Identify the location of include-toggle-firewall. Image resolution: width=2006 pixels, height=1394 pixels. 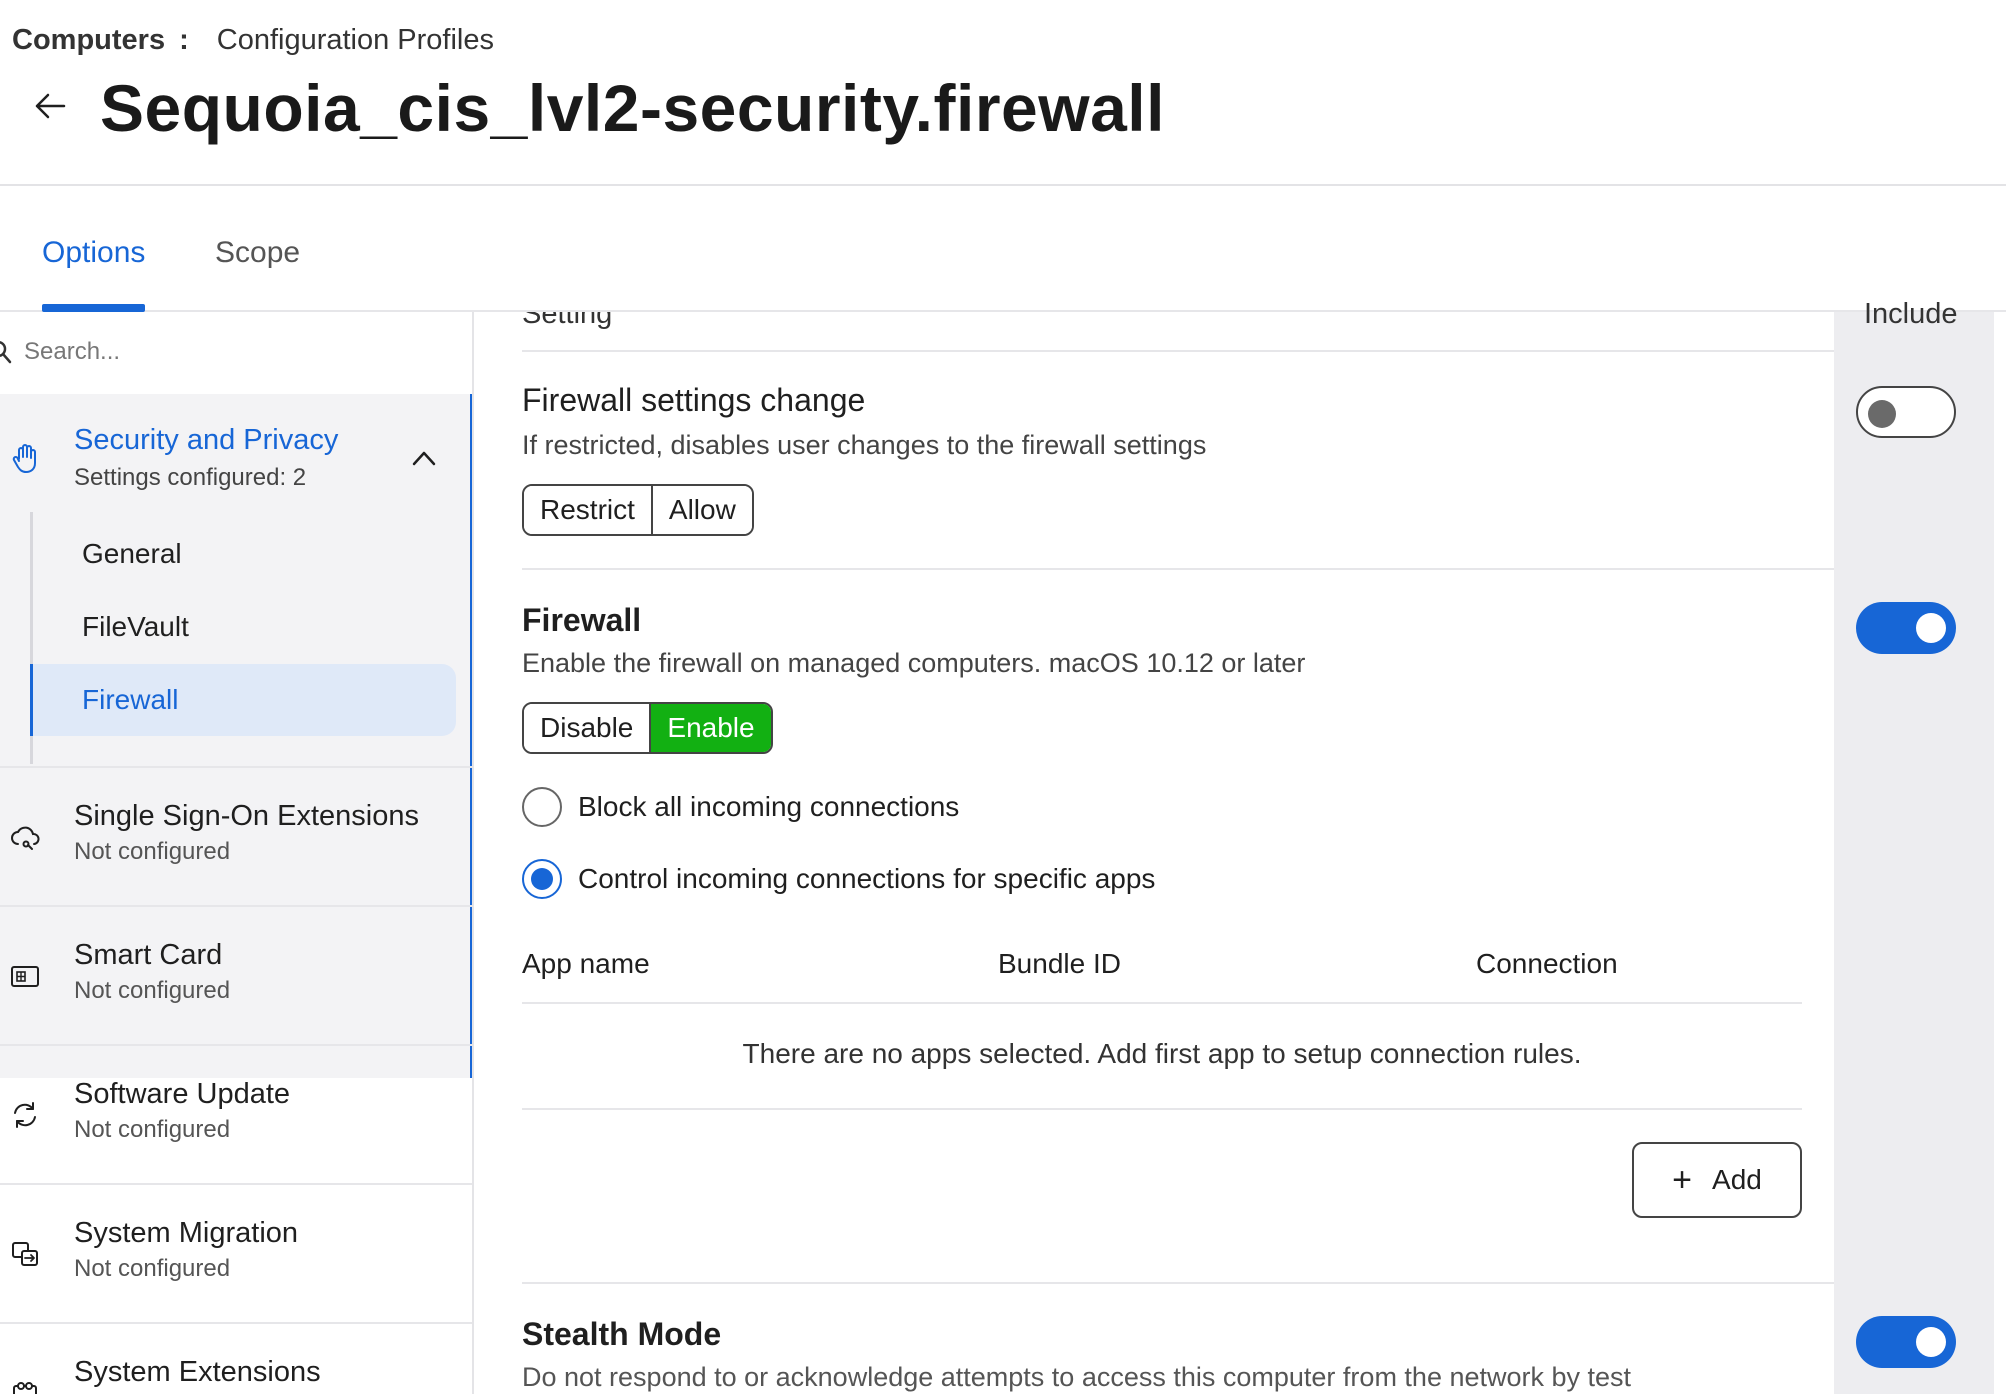
(1906, 628).